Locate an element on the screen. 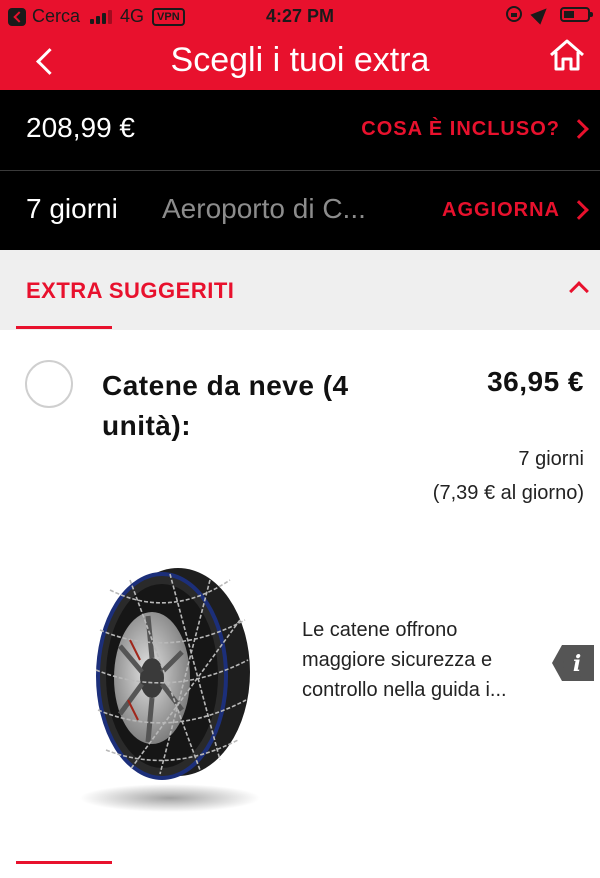 The image size is (600, 878). suggested-extras-header: EXTRA SUGGERITI is located at coordinates (300, 290).